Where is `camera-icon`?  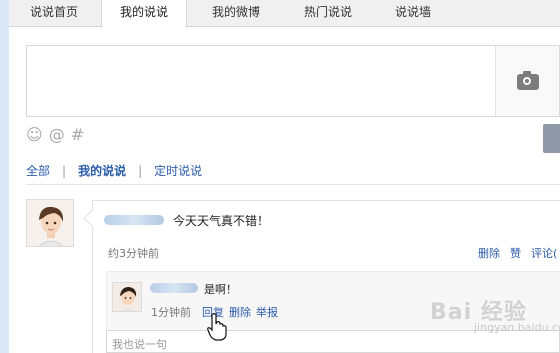
camera-icon is located at coordinates (528, 80).